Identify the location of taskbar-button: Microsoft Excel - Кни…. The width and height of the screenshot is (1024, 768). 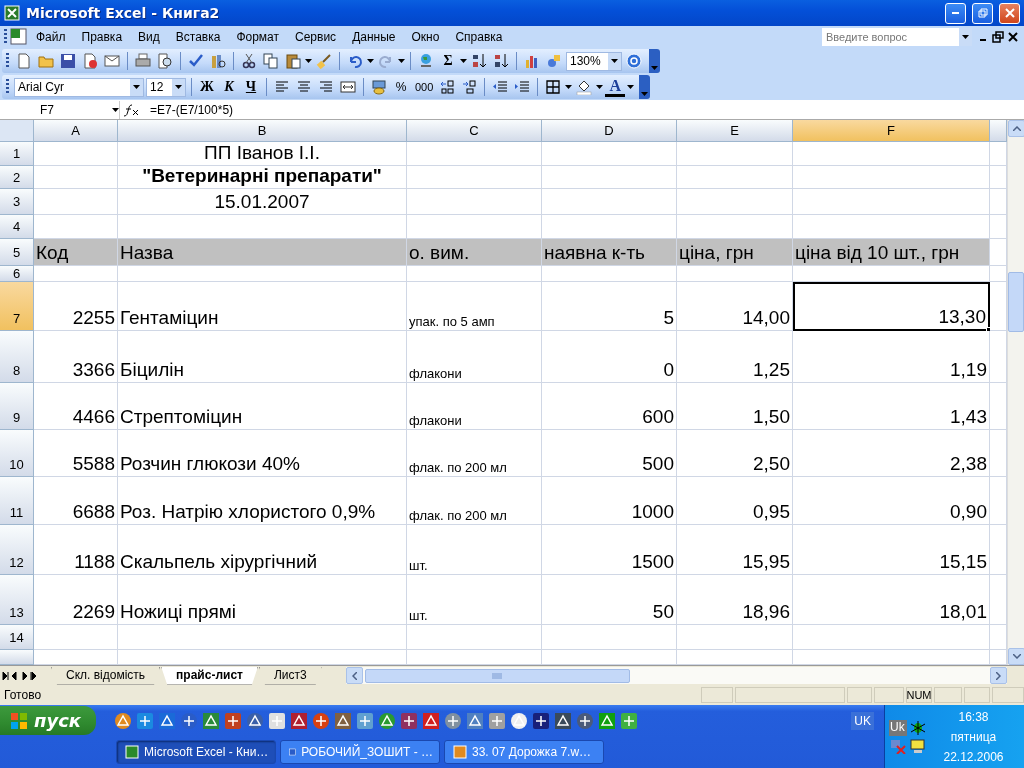
(196, 751).